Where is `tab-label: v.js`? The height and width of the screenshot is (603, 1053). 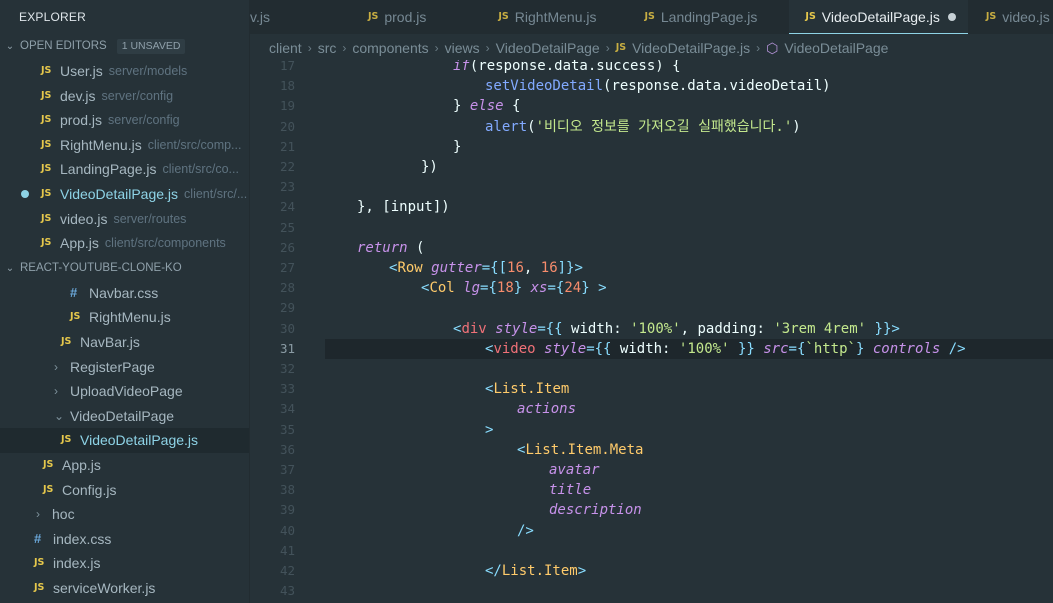 tab-label: v.js is located at coordinates (260, 17).